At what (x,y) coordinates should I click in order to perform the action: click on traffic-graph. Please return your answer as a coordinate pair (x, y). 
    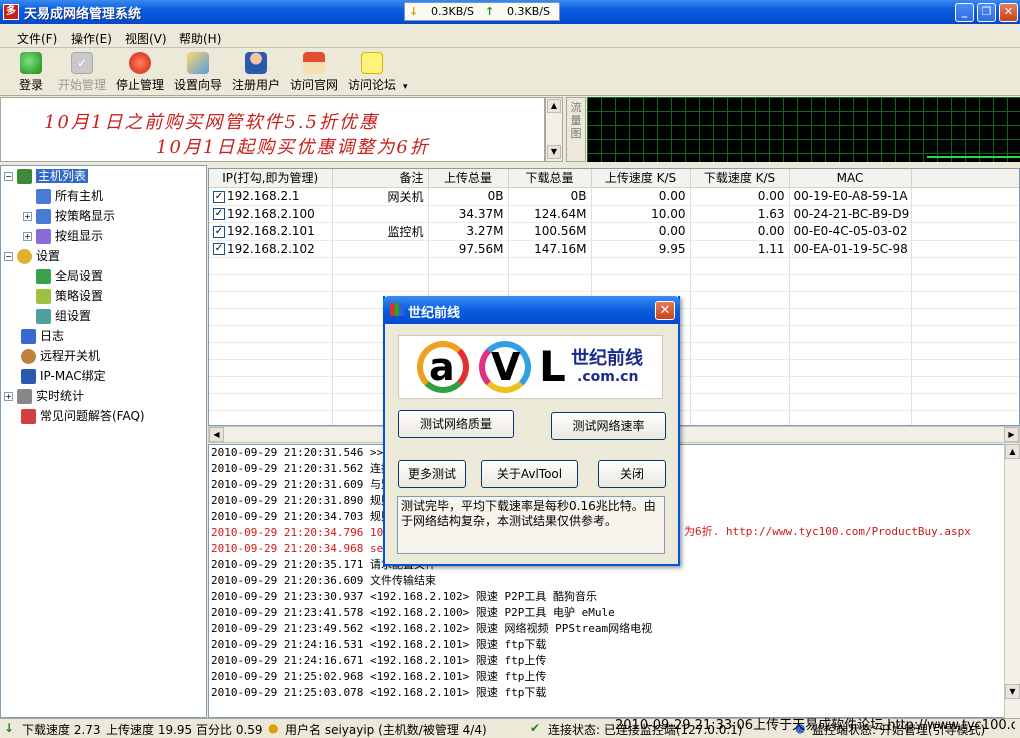
    Looking at the image, I should click on (803, 129).